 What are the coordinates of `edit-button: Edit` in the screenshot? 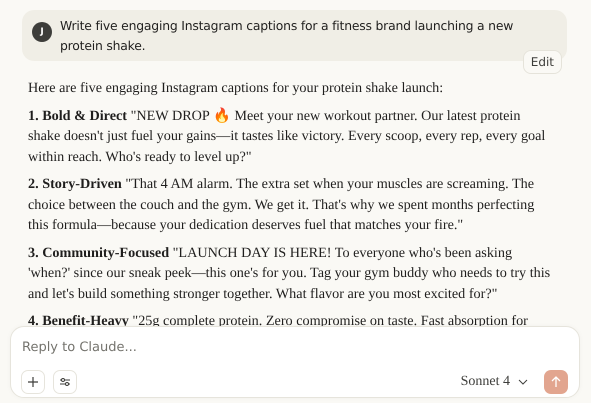 It's located at (542, 62).